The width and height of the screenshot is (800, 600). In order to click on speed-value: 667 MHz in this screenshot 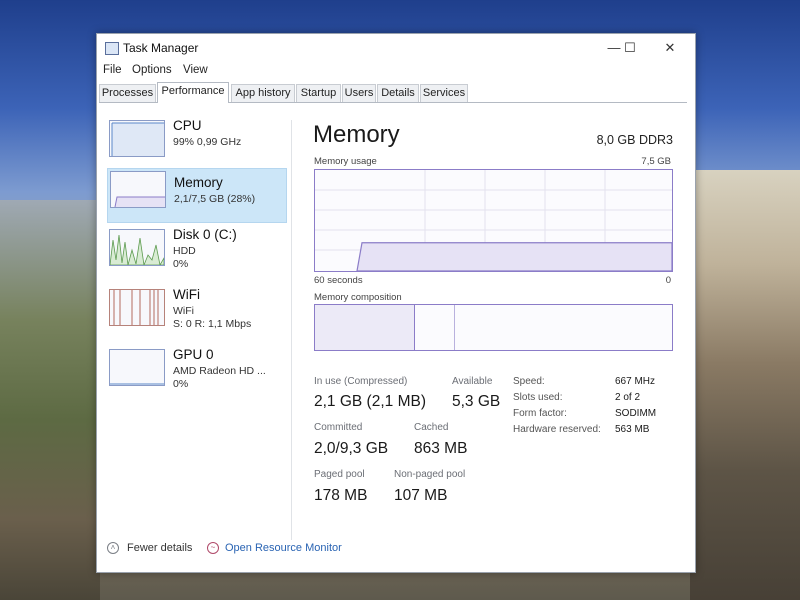, I will do `click(635, 381)`.